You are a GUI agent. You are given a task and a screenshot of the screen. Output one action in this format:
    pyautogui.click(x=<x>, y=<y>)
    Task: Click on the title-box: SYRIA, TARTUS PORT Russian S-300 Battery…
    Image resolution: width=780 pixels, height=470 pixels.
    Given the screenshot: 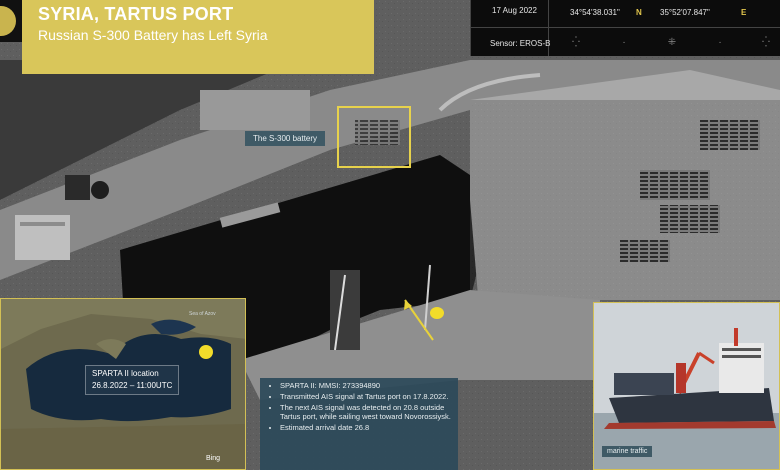 What is the action you would take?
    pyautogui.click(x=198, y=37)
    